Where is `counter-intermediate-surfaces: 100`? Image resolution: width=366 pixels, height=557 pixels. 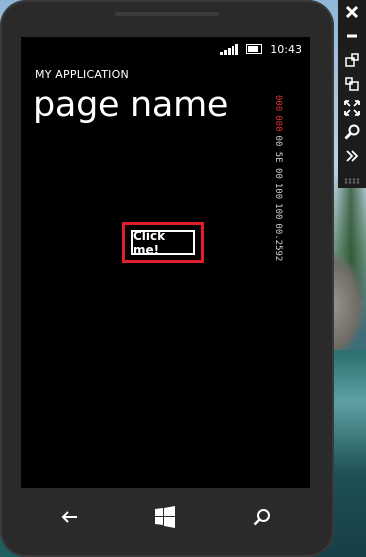
counter-intermediate-surfaces: 100 is located at coordinates (278, 211).